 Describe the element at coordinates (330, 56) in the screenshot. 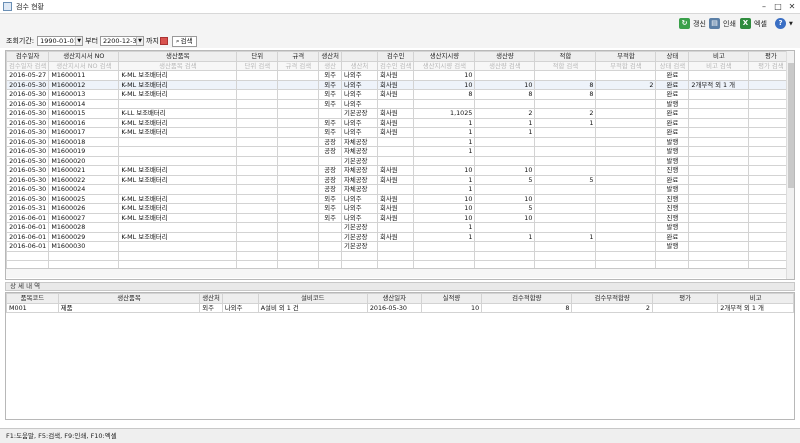

I see `column-header: 생산처` at that location.